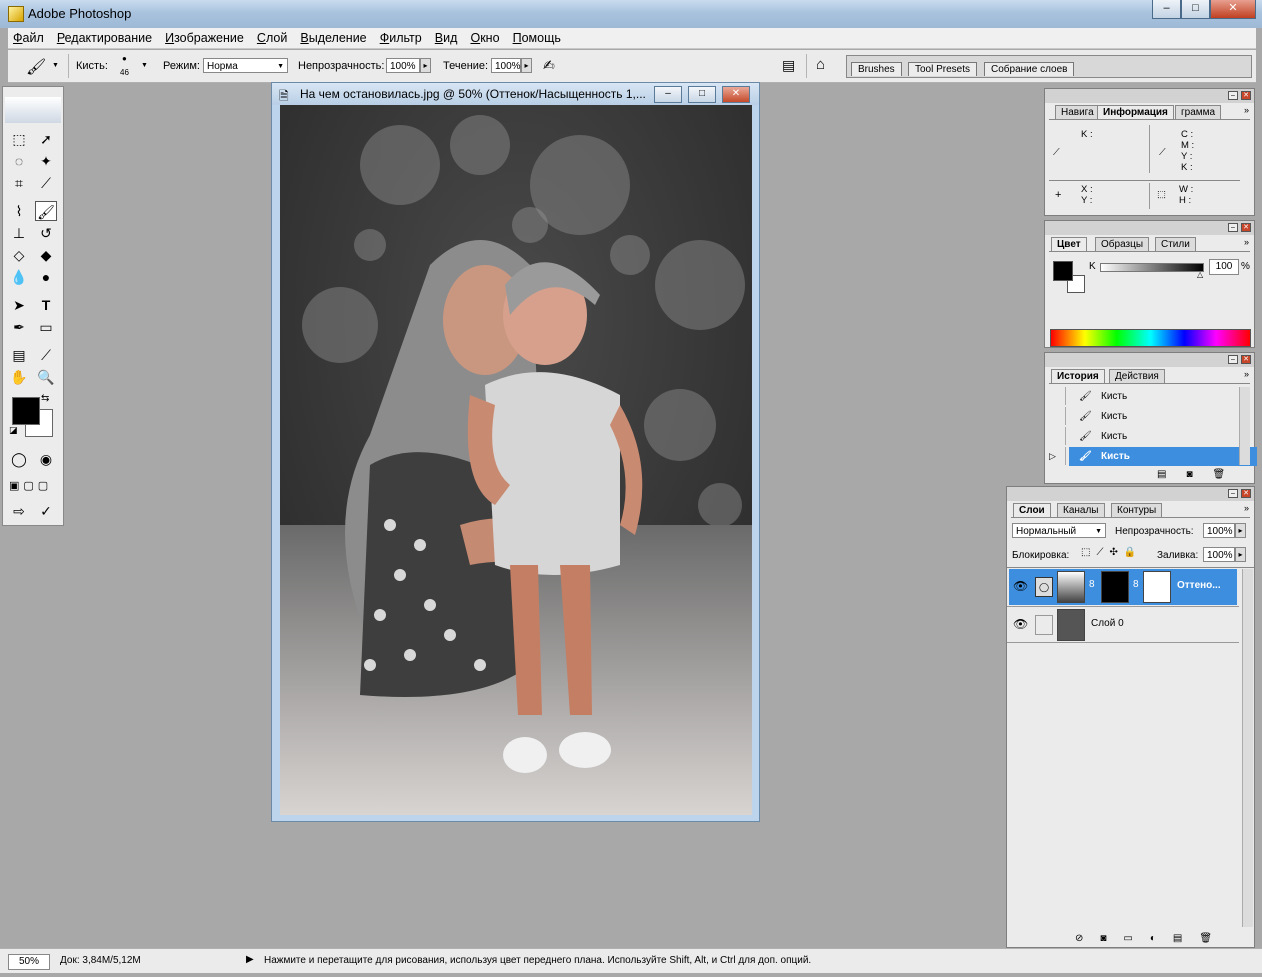 The image size is (1262, 977). Describe the element at coordinates (46, 459) in the screenshot. I see `quick-mask-mode-icon: ◉` at that location.